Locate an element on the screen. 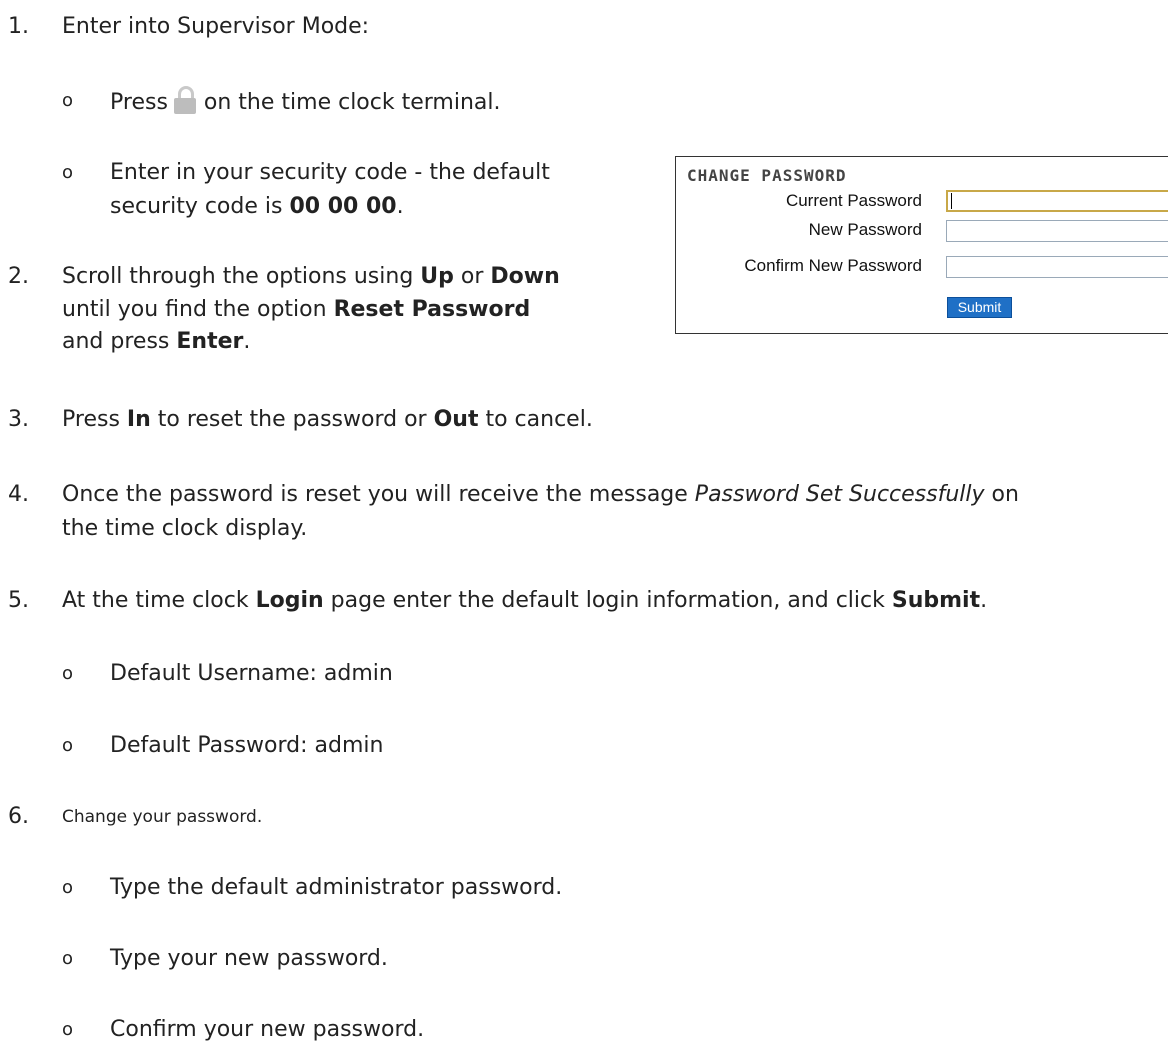 This screenshot has height=1051, width=1168. step-number: 1. is located at coordinates (18, 26).